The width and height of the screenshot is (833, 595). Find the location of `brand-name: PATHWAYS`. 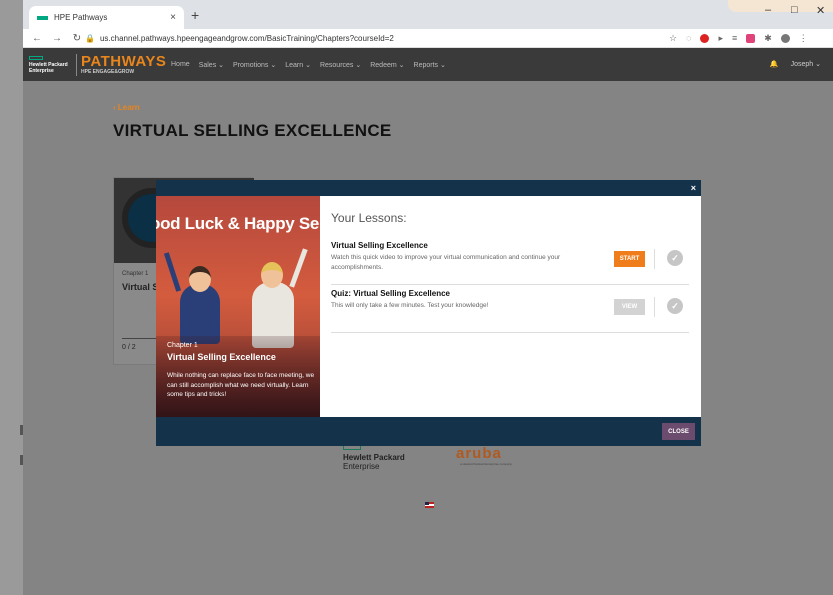

brand-name: PATHWAYS is located at coordinates (124, 61).